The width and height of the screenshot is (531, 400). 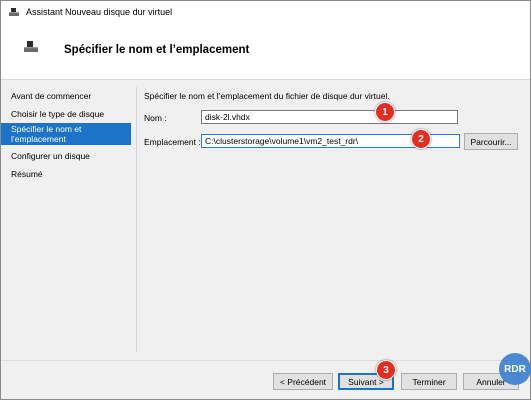 I want to click on step-name-and-location: Spécifier le nom et l’emplacement, so click(x=66, y=134).